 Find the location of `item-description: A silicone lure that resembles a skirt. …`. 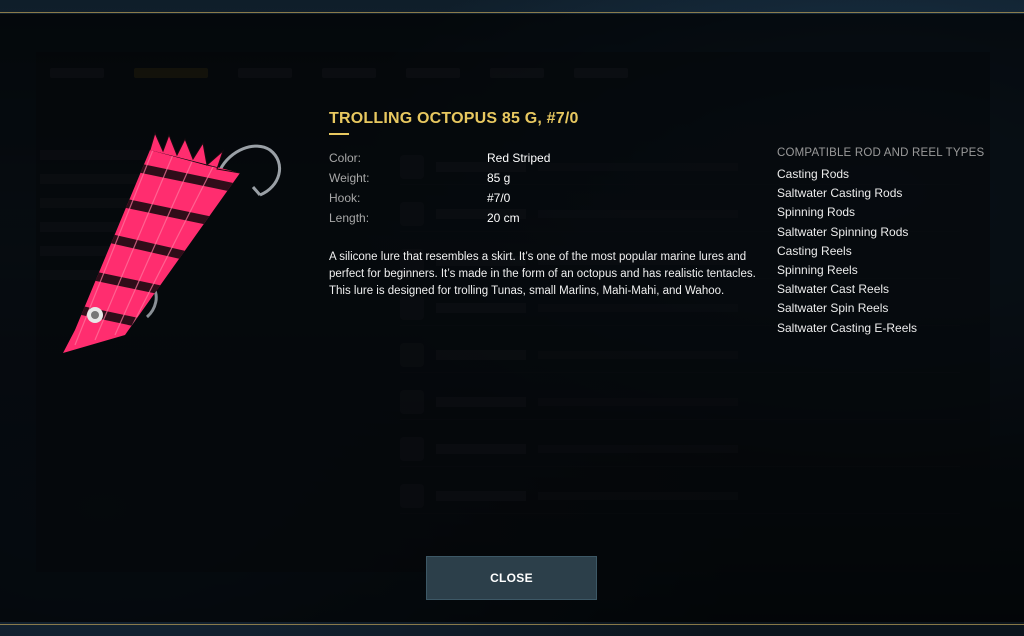

item-description: A silicone lure that resembles a skirt. … is located at coordinates (542, 274).